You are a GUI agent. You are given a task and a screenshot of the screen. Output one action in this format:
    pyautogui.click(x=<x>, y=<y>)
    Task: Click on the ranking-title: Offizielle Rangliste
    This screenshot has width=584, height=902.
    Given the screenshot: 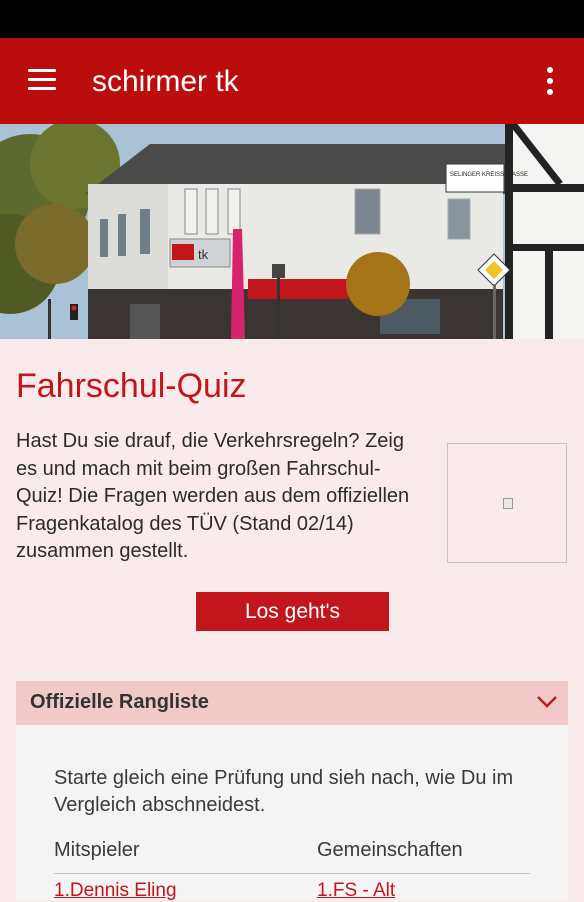 What is the action you would take?
    pyautogui.click(x=119, y=702)
    